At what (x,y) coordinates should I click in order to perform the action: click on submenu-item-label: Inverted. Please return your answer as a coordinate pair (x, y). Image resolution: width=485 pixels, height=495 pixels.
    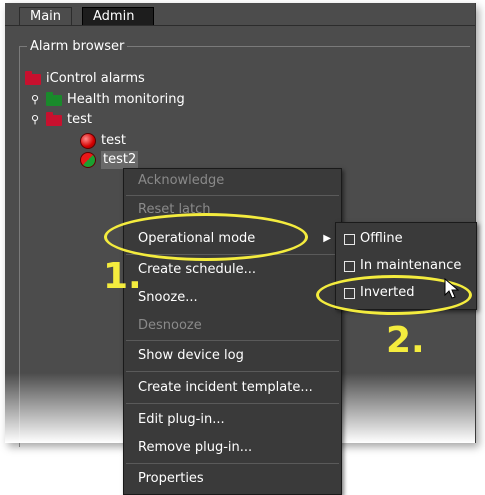
    Looking at the image, I should click on (387, 292).